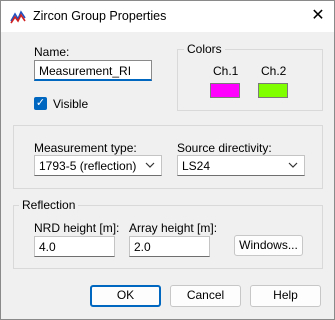  Describe the element at coordinates (225, 90) in the screenshot. I see `ch1-color-swatch` at that location.